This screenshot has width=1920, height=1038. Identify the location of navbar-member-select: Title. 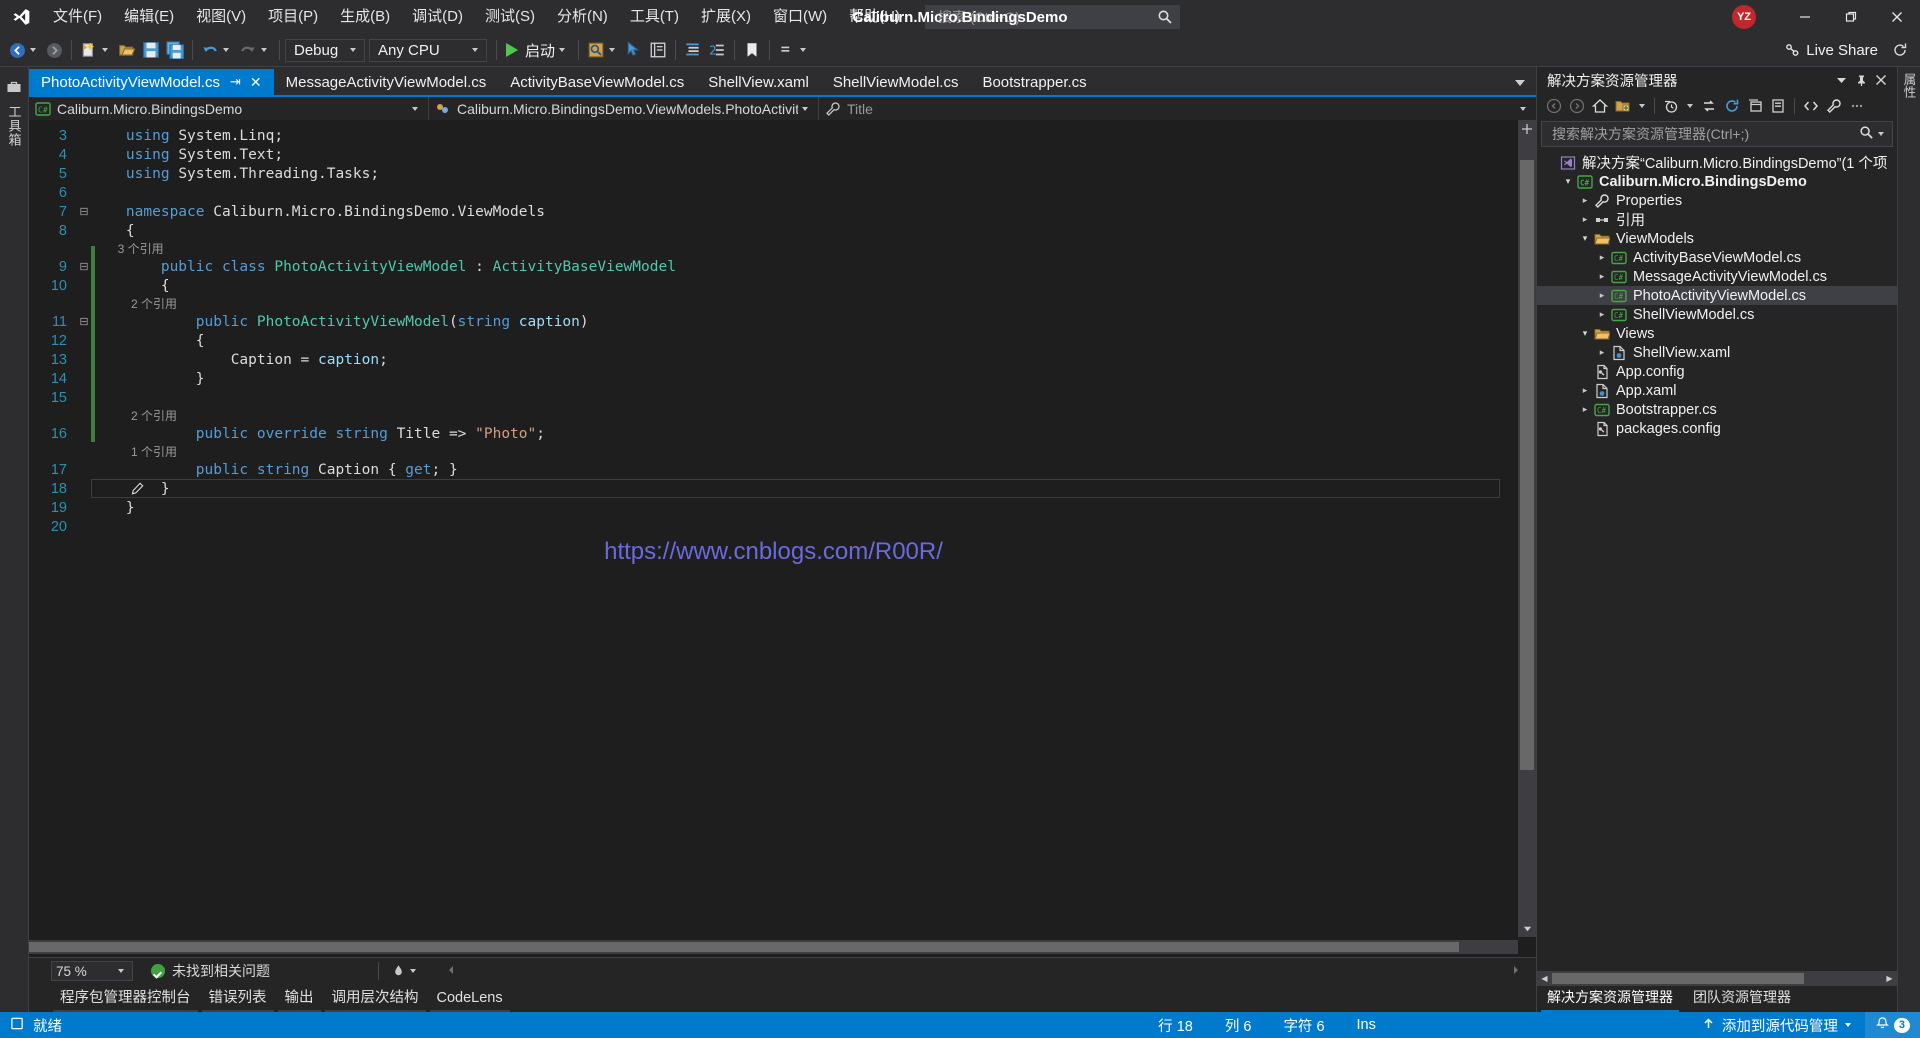
(1177, 108).